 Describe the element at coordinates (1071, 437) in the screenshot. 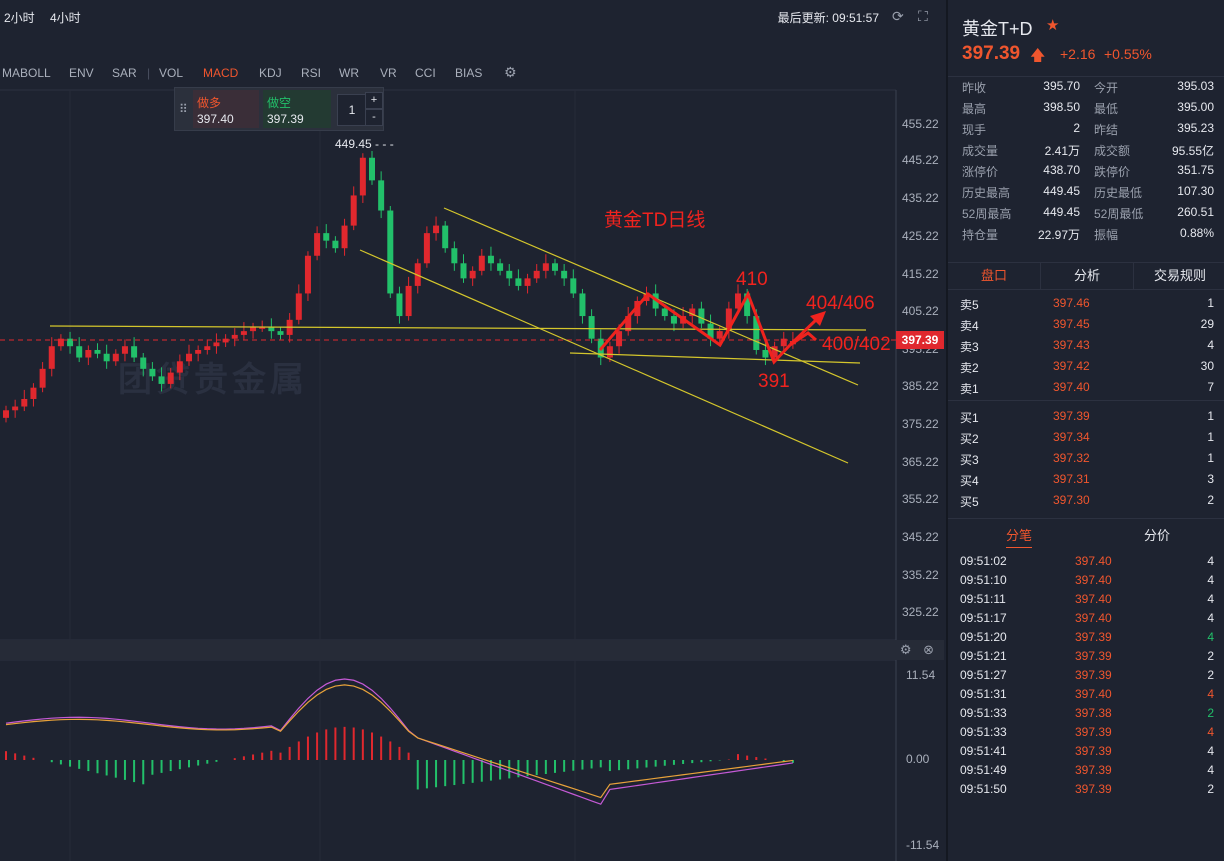

I see `bid-price: 397.34` at that location.